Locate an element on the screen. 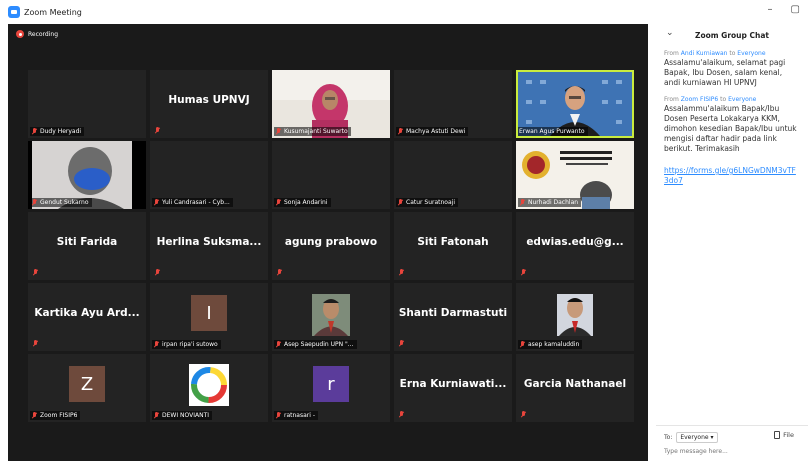 The width and height of the screenshot is (808, 461). participant-tile: r ratnasari - is located at coordinates (331, 388).